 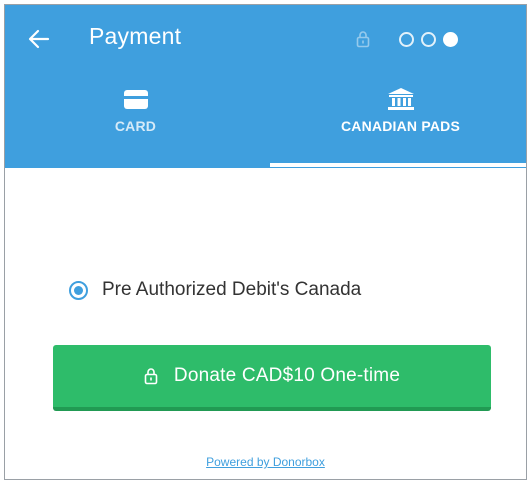 I want to click on tab-canadian-pads-label: CANADIAN PADS, so click(x=400, y=126).